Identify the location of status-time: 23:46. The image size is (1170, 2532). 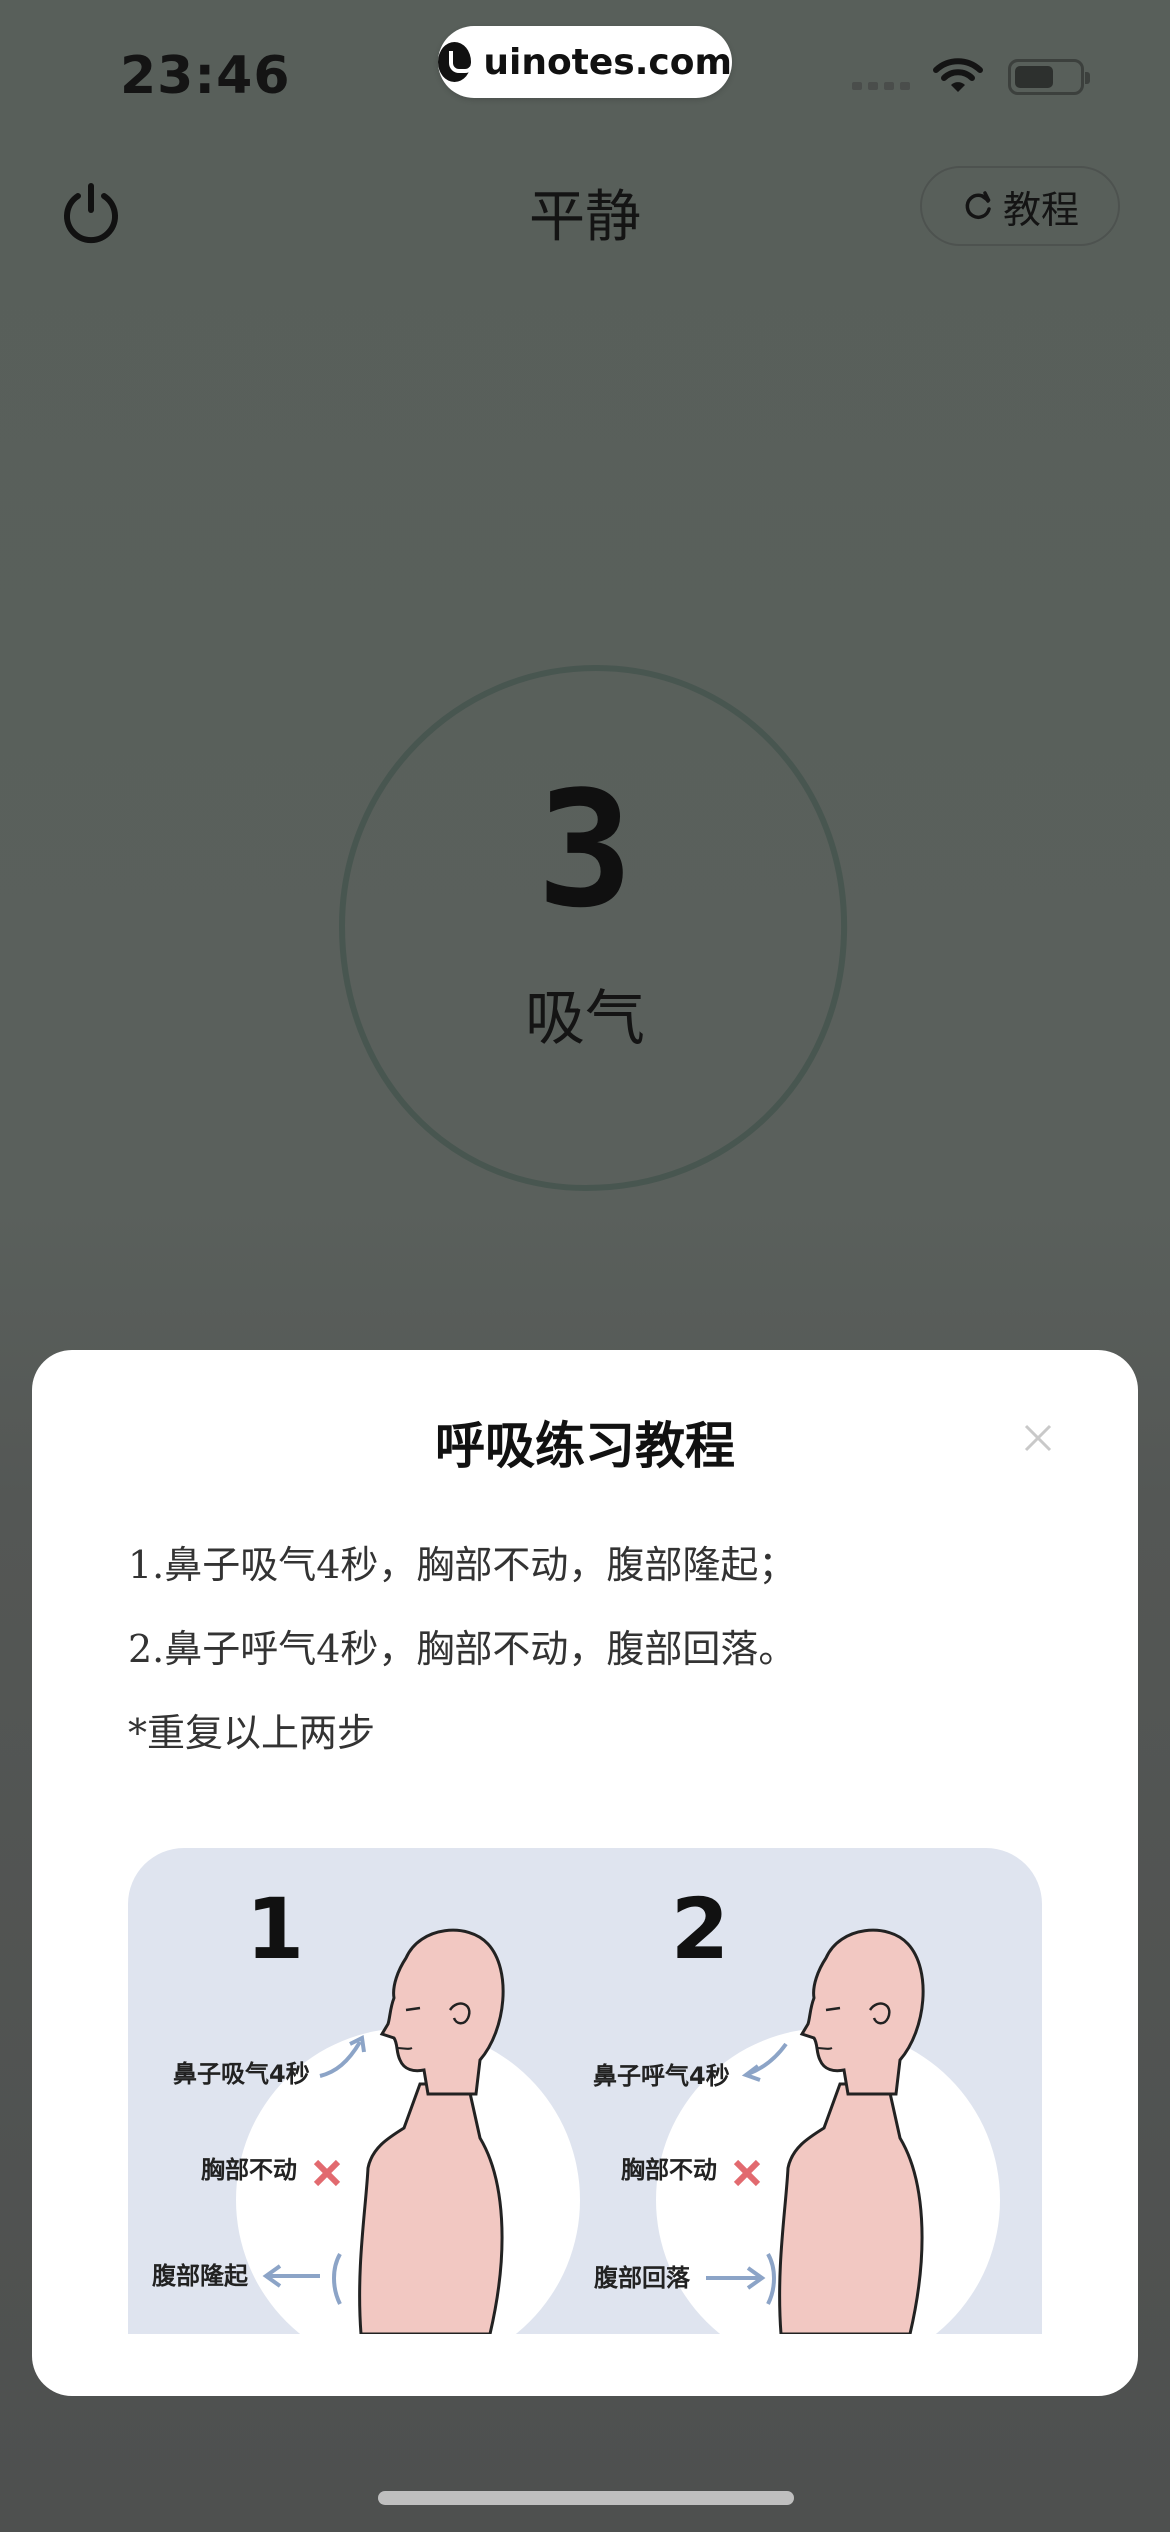
(205, 76).